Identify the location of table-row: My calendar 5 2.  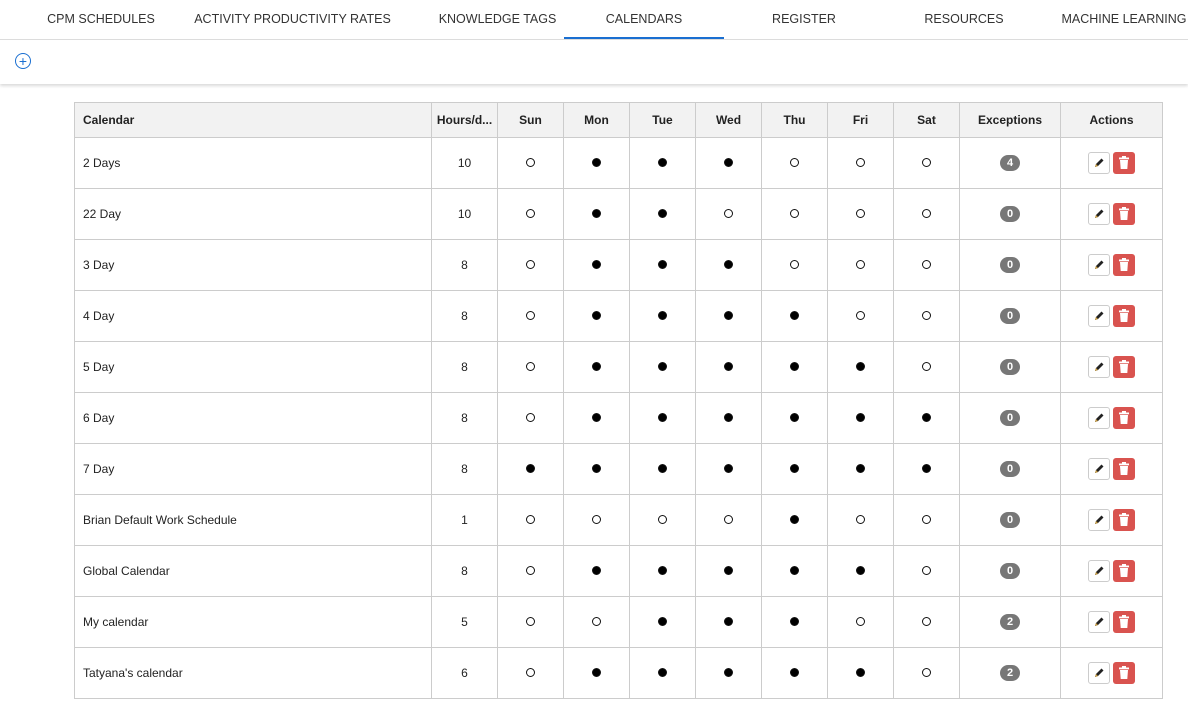
(618, 622).